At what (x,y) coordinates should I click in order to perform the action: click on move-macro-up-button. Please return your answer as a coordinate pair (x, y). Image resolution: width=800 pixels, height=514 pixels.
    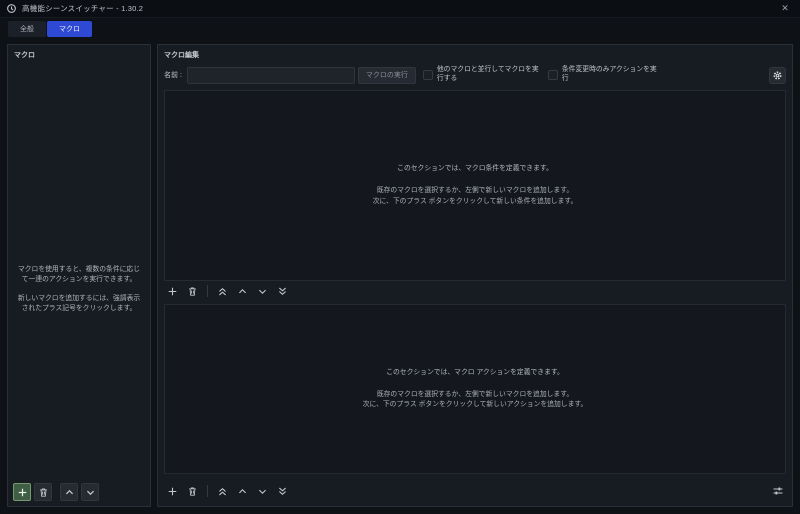
    Looking at the image, I should click on (69, 492).